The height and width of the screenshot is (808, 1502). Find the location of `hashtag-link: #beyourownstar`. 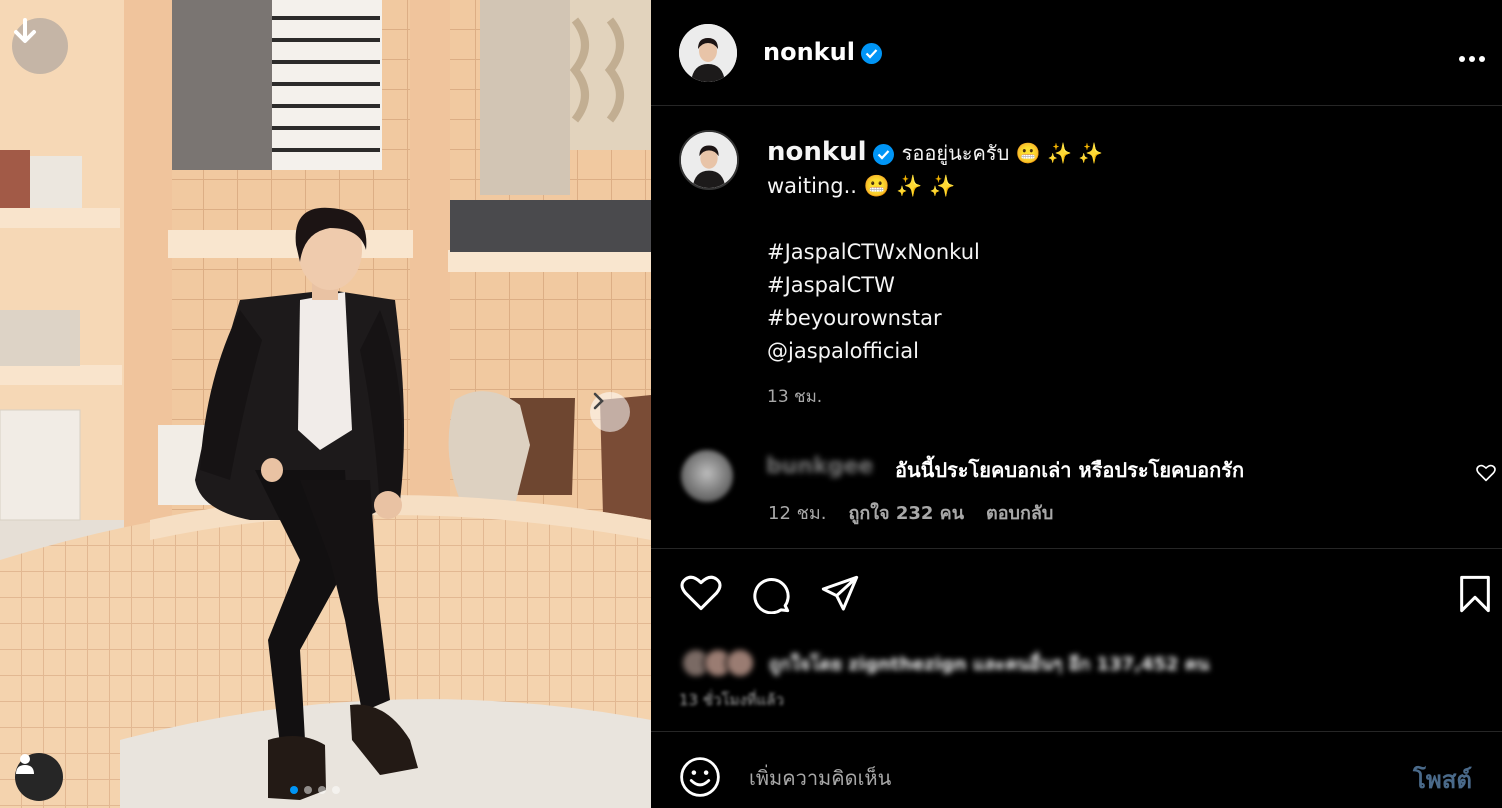

hashtag-link: #beyourownstar is located at coordinates (1117, 318).